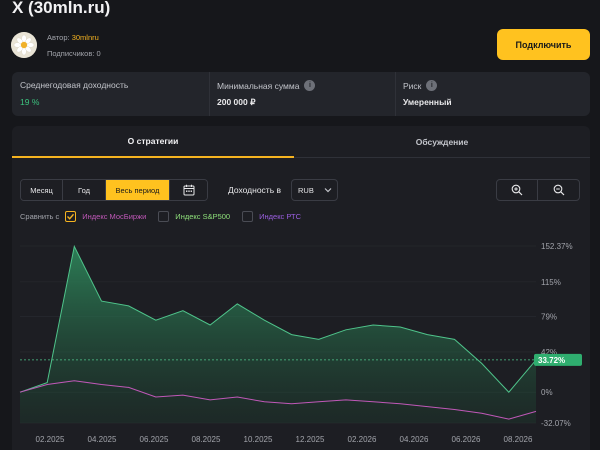 The height and width of the screenshot is (450, 600). Describe the element at coordinates (154, 439) in the screenshot. I see `x-tick-label: 06.2025` at that location.